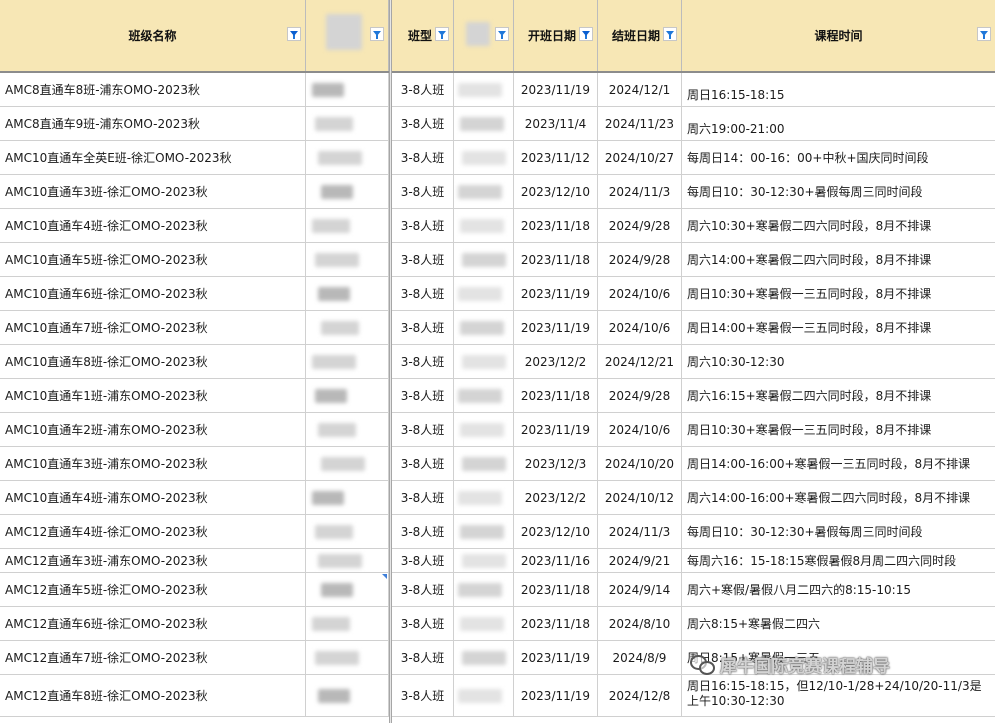 This screenshot has width=995, height=723. Describe the element at coordinates (838, 327) in the screenshot. I see `cell-course-time: 周日14:00+寒暑假一三五同时段，8月不排课` at that location.